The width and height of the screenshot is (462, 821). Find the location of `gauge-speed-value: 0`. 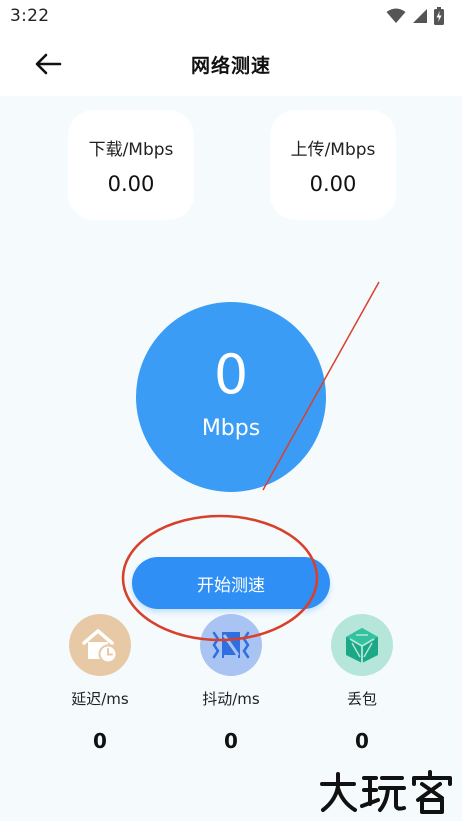

gauge-speed-value: 0 is located at coordinates (231, 374).